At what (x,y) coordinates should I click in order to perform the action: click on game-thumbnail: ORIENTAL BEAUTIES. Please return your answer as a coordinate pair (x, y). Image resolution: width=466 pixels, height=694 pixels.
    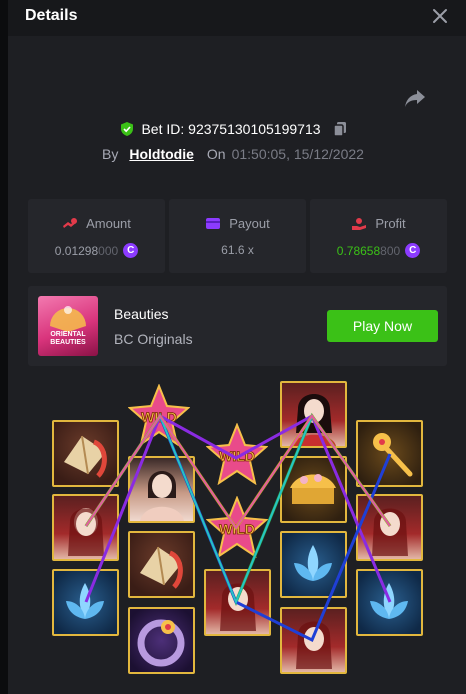
    Looking at the image, I should click on (68, 326).